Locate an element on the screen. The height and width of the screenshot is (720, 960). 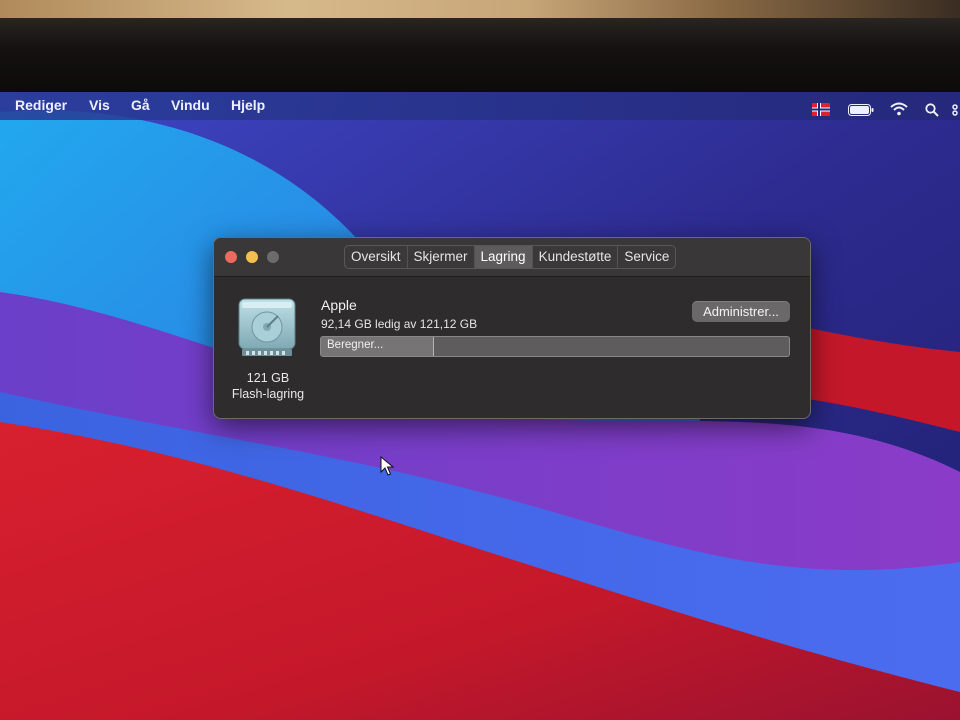
zoom-button is located at coordinates (273, 257).